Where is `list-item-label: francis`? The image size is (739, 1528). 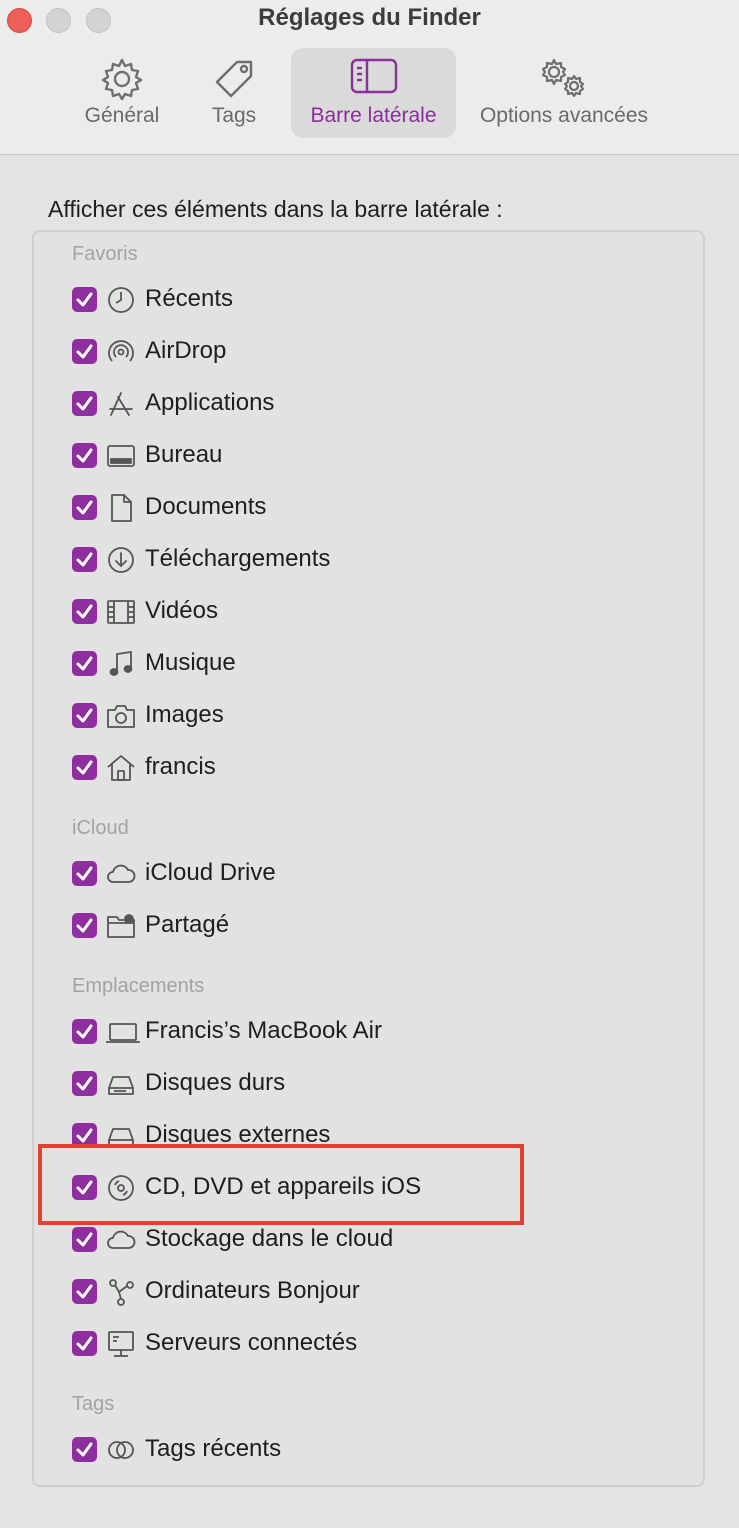 list-item-label: francis is located at coordinates (180, 766).